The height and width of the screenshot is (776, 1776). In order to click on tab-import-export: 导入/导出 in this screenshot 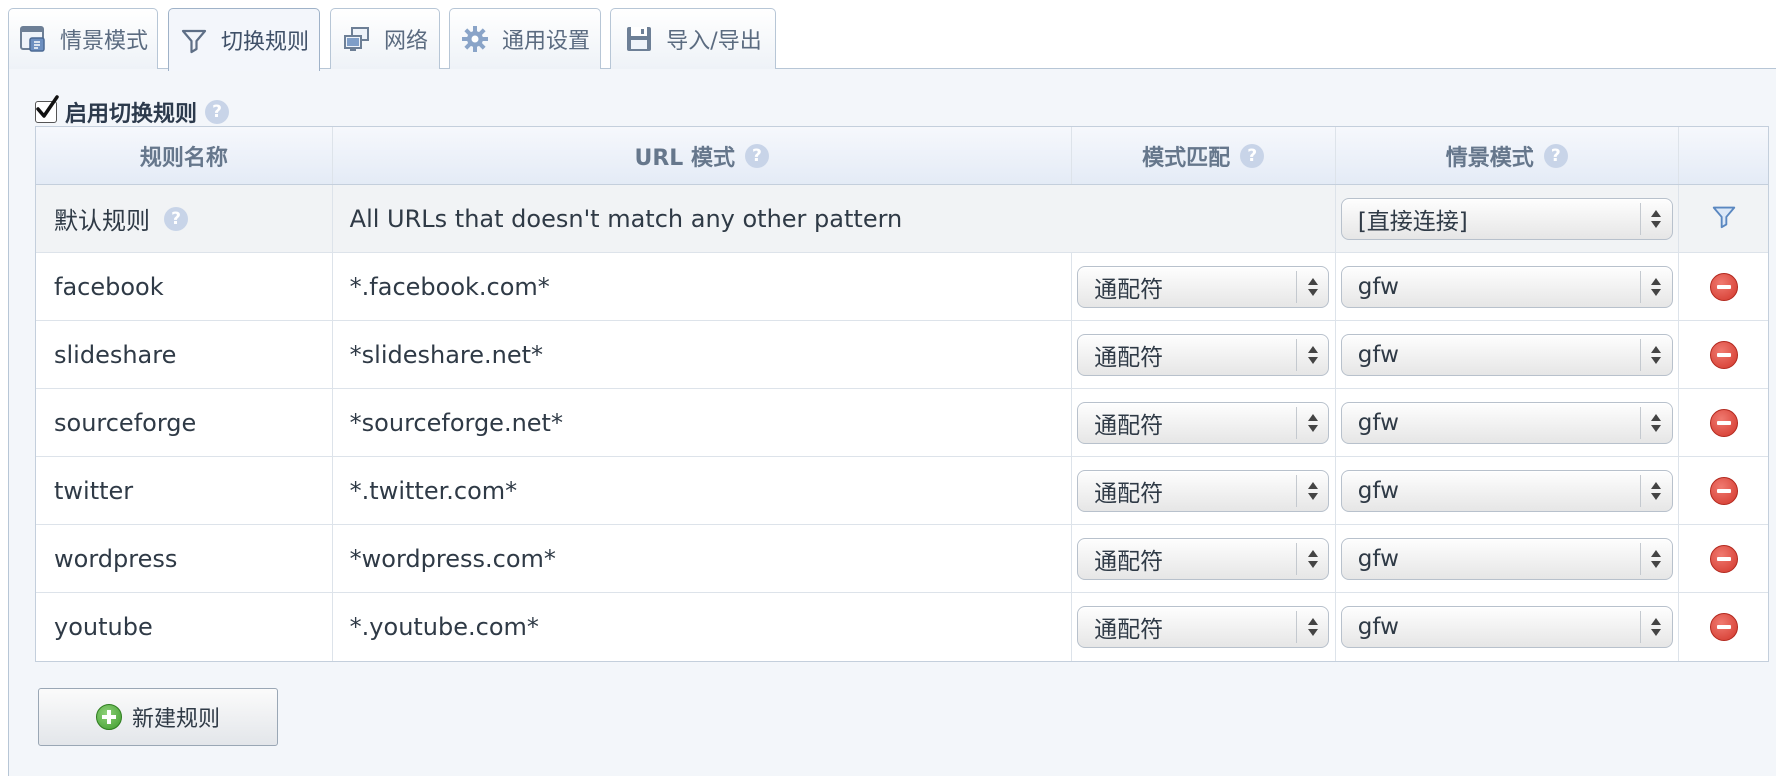, I will do `click(693, 38)`.